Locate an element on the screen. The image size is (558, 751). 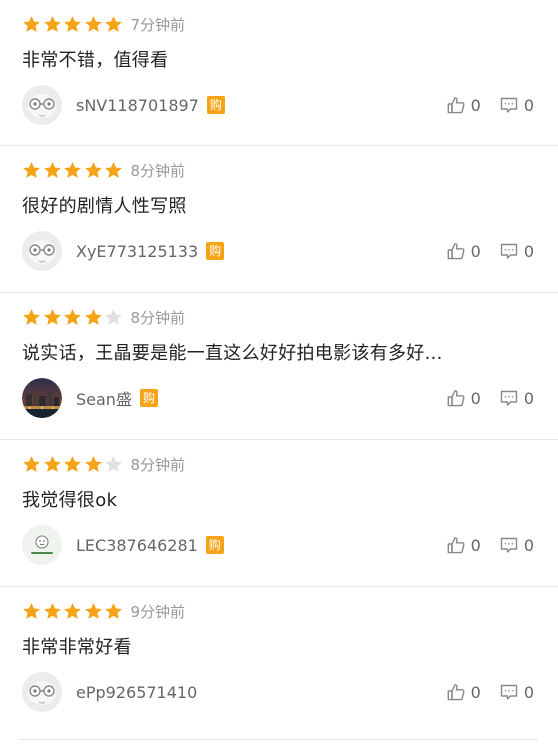
review-meta: sNV118701897 购 0 0 is located at coordinates (278, 105).